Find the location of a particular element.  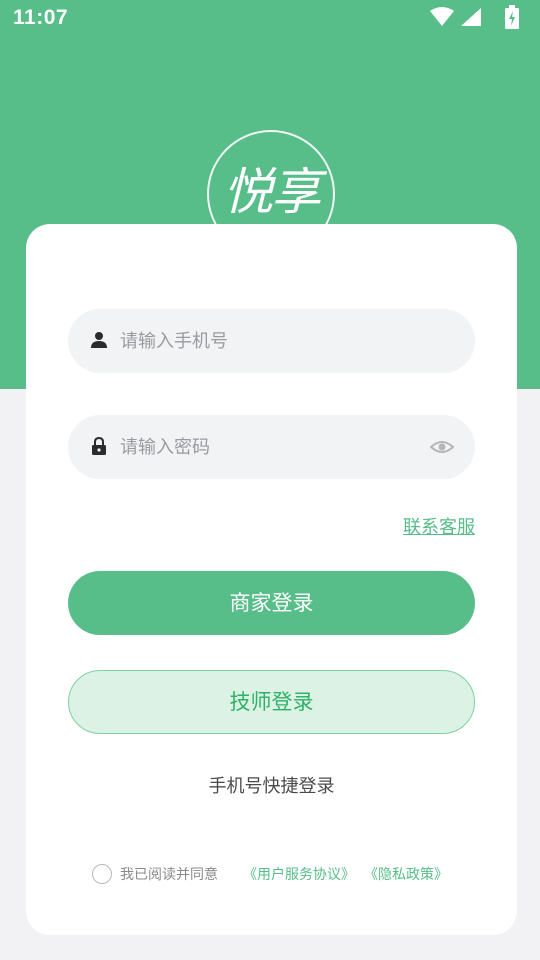

agreement-checkbox is located at coordinates (102, 874).